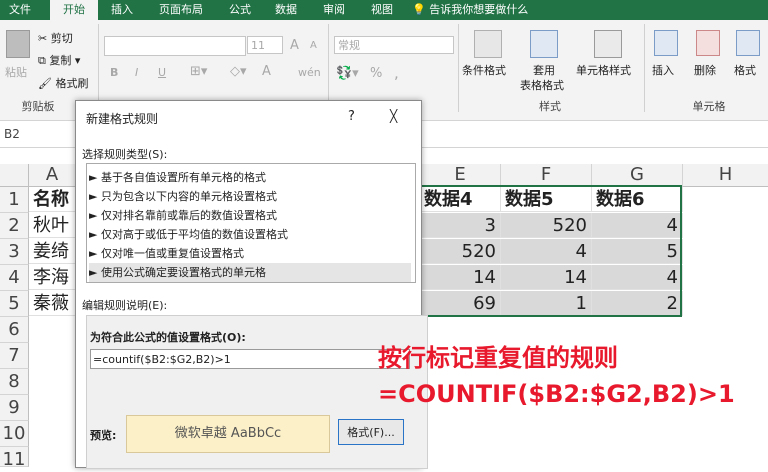 Image resolution: width=768 pixels, height=472 pixels. I want to click on column-header-h: H, so click(725, 175).